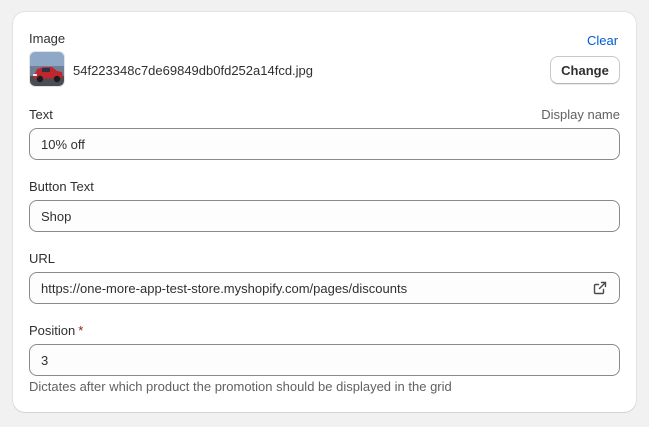  Describe the element at coordinates (56, 216) in the screenshot. I see `button-text-input-value: Shop` at that location.